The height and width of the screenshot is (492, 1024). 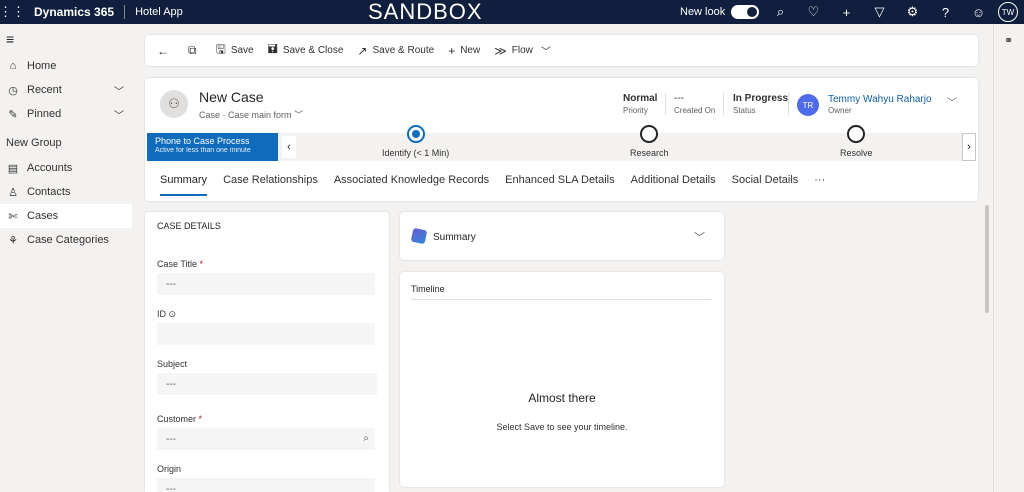 What do you see at coordinates (879, 12) in the screenshot?
I see `filter-icon: ▽` at bounding box center [879, 12].